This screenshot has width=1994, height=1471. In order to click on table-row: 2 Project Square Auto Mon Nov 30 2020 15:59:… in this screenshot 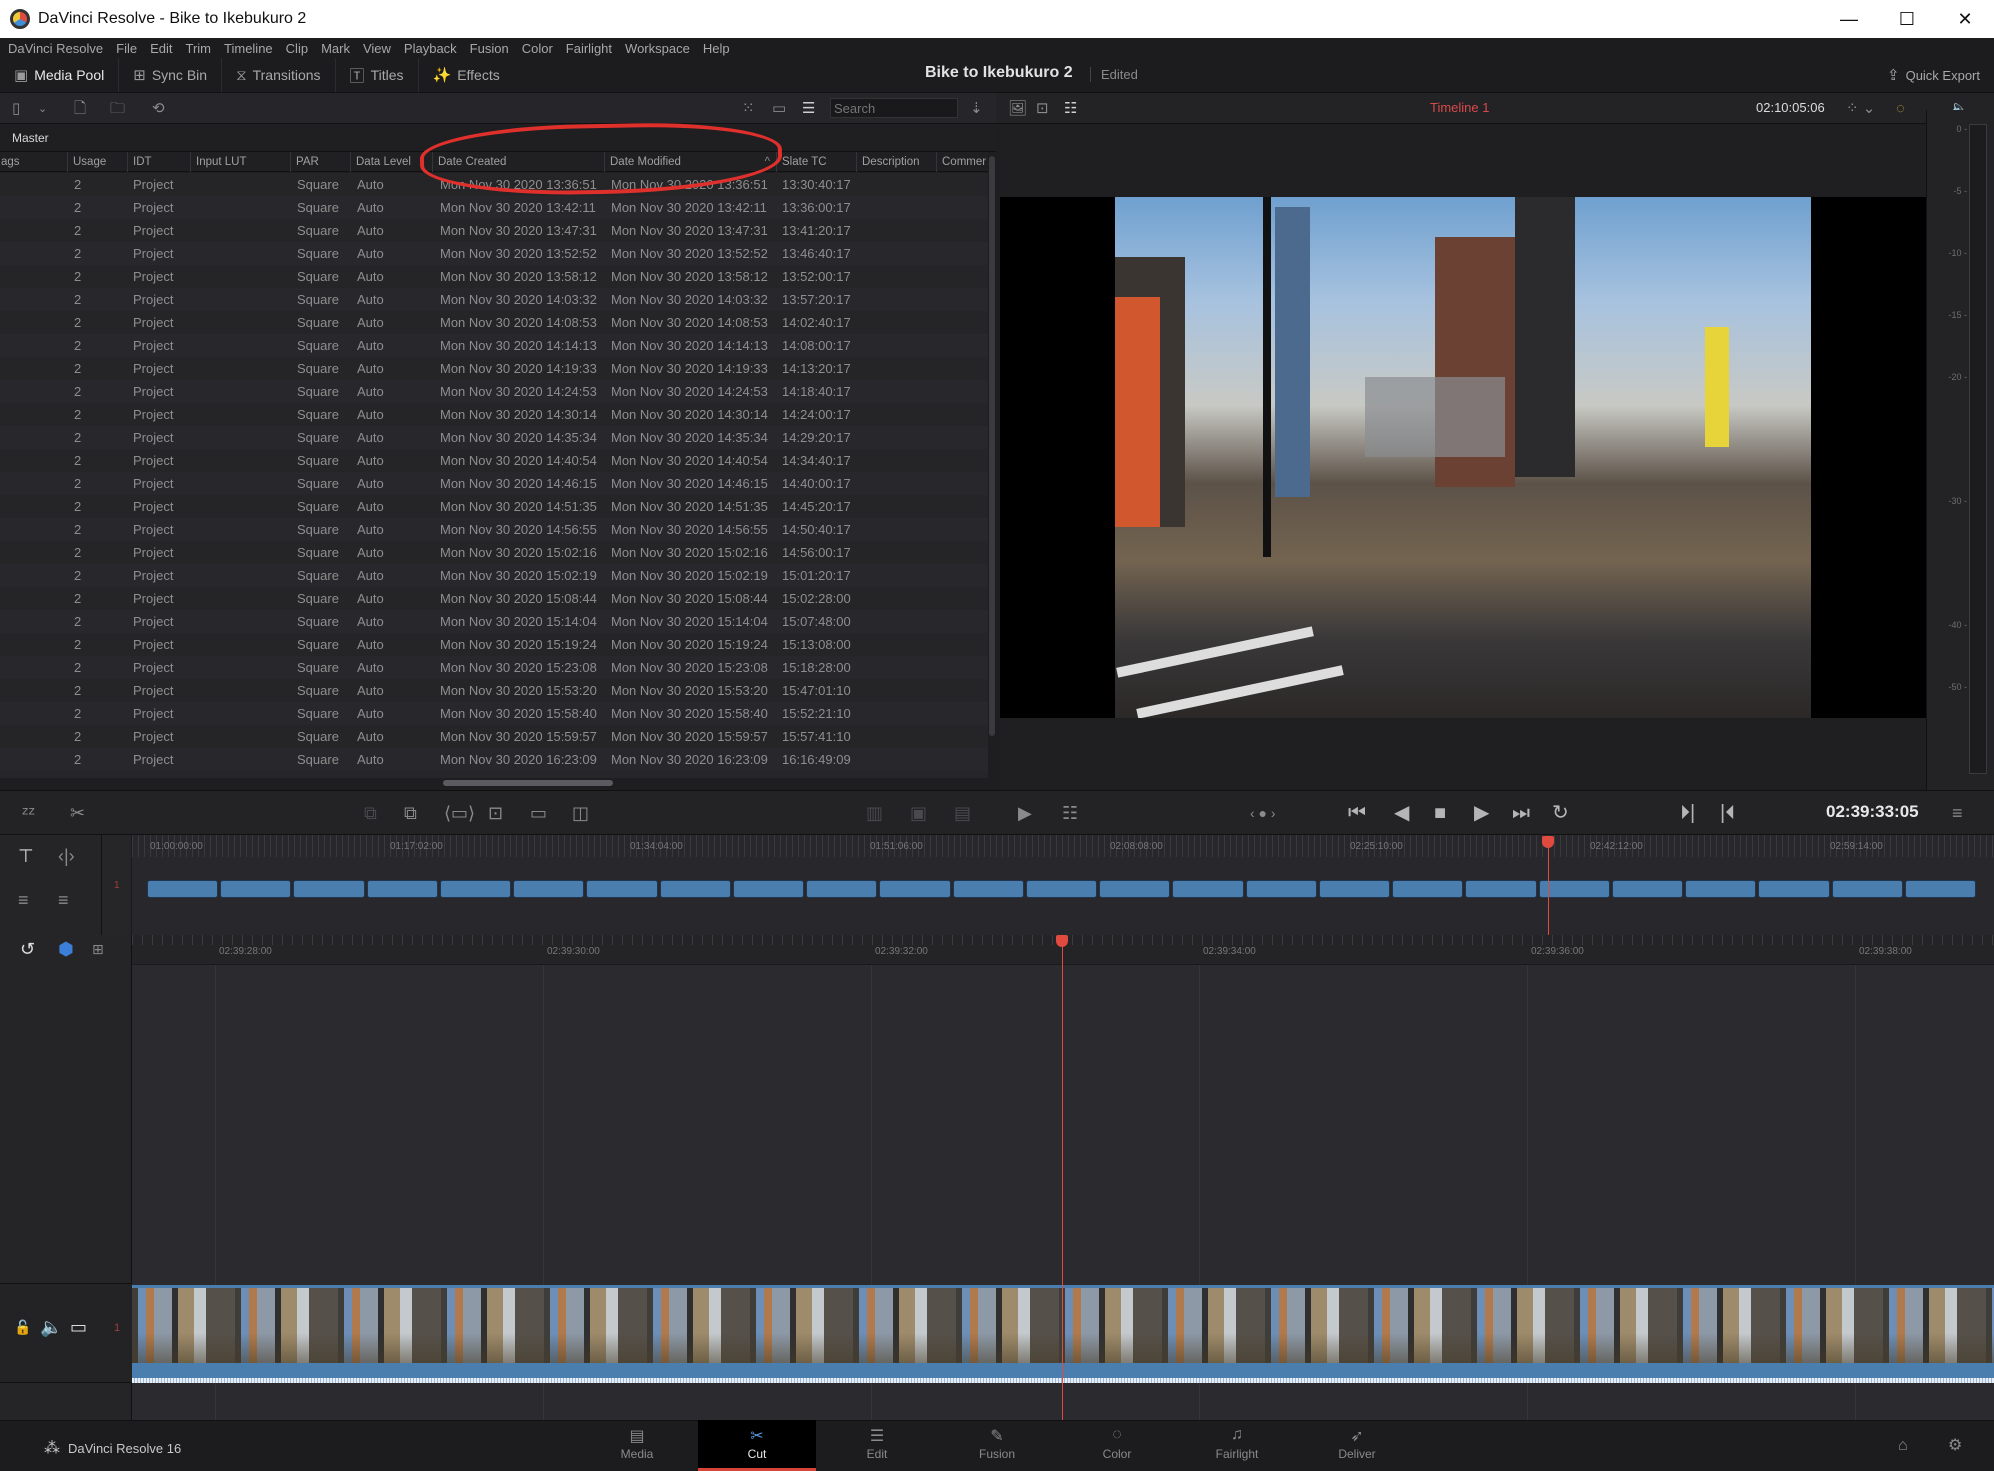, I will do `click(494, 736)`.